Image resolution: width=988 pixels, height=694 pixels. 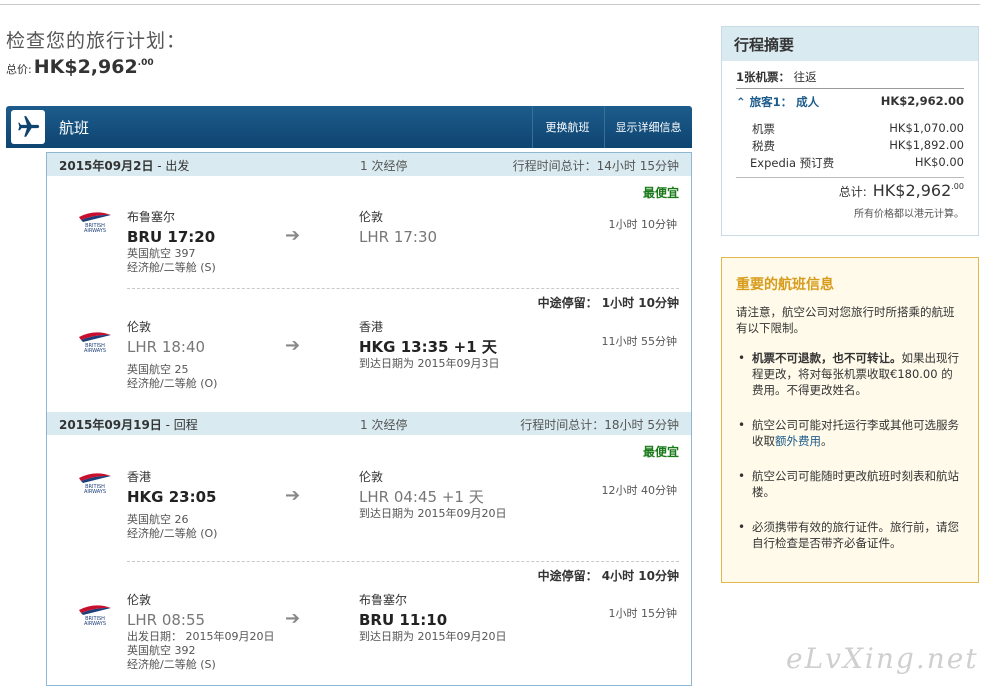 What do you see at coordinates (850, 102) in the screenshot?
I see `traveler-row: ⌃ 旅客1： 成人 HK$2,962.00` at bounding box center [850, 102].